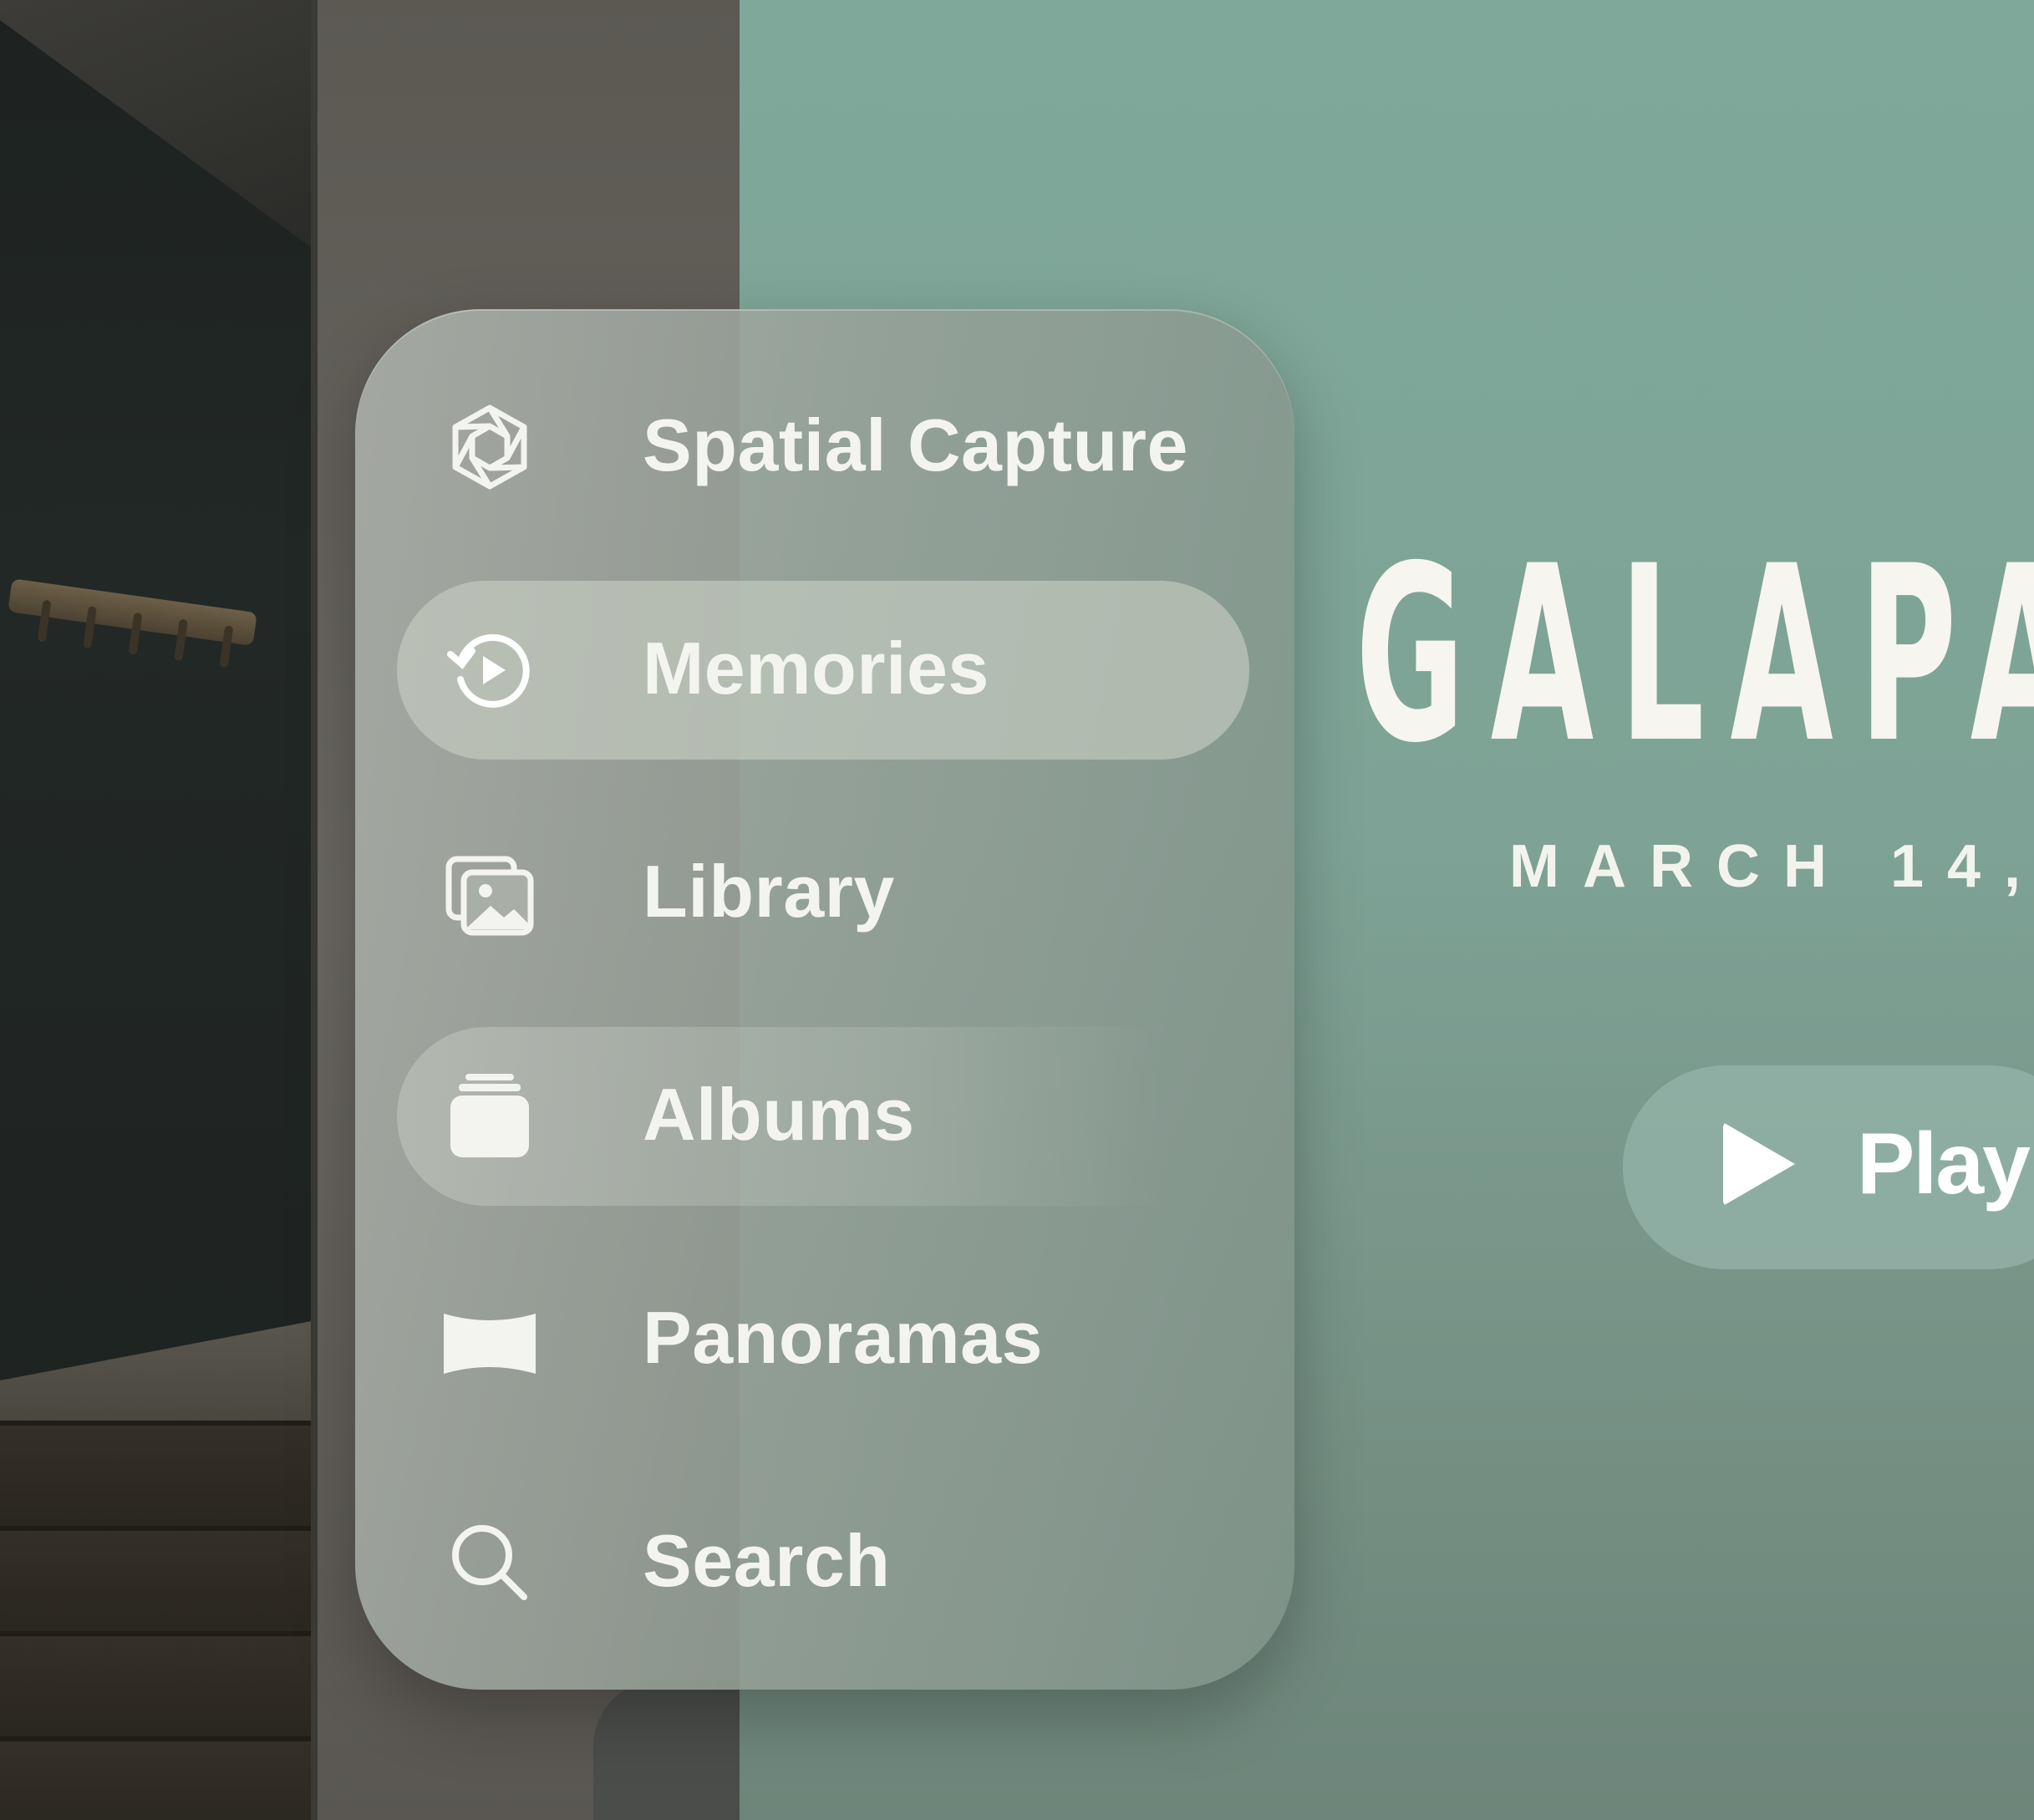 The image size is (2034, 1820). I want to click on sidebar-item-search: Search, so click(823, 1562).